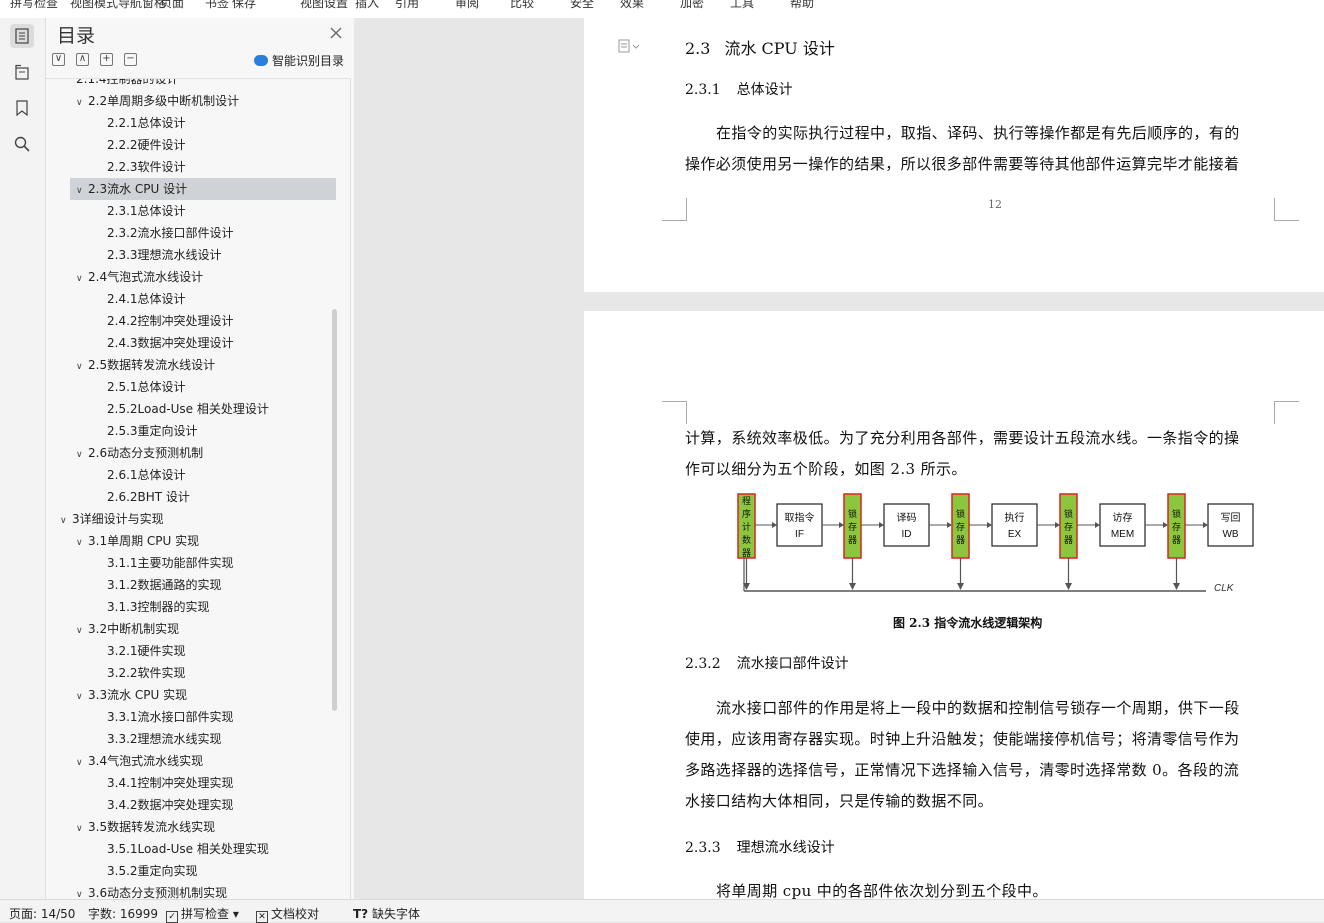 Image resolution: width=1324 pixels, height=923 pixels. What do you see at coordinates (367, 5) in the screenshot?
I see `toolbar-item: 插入` at bounding box center [367, 5].